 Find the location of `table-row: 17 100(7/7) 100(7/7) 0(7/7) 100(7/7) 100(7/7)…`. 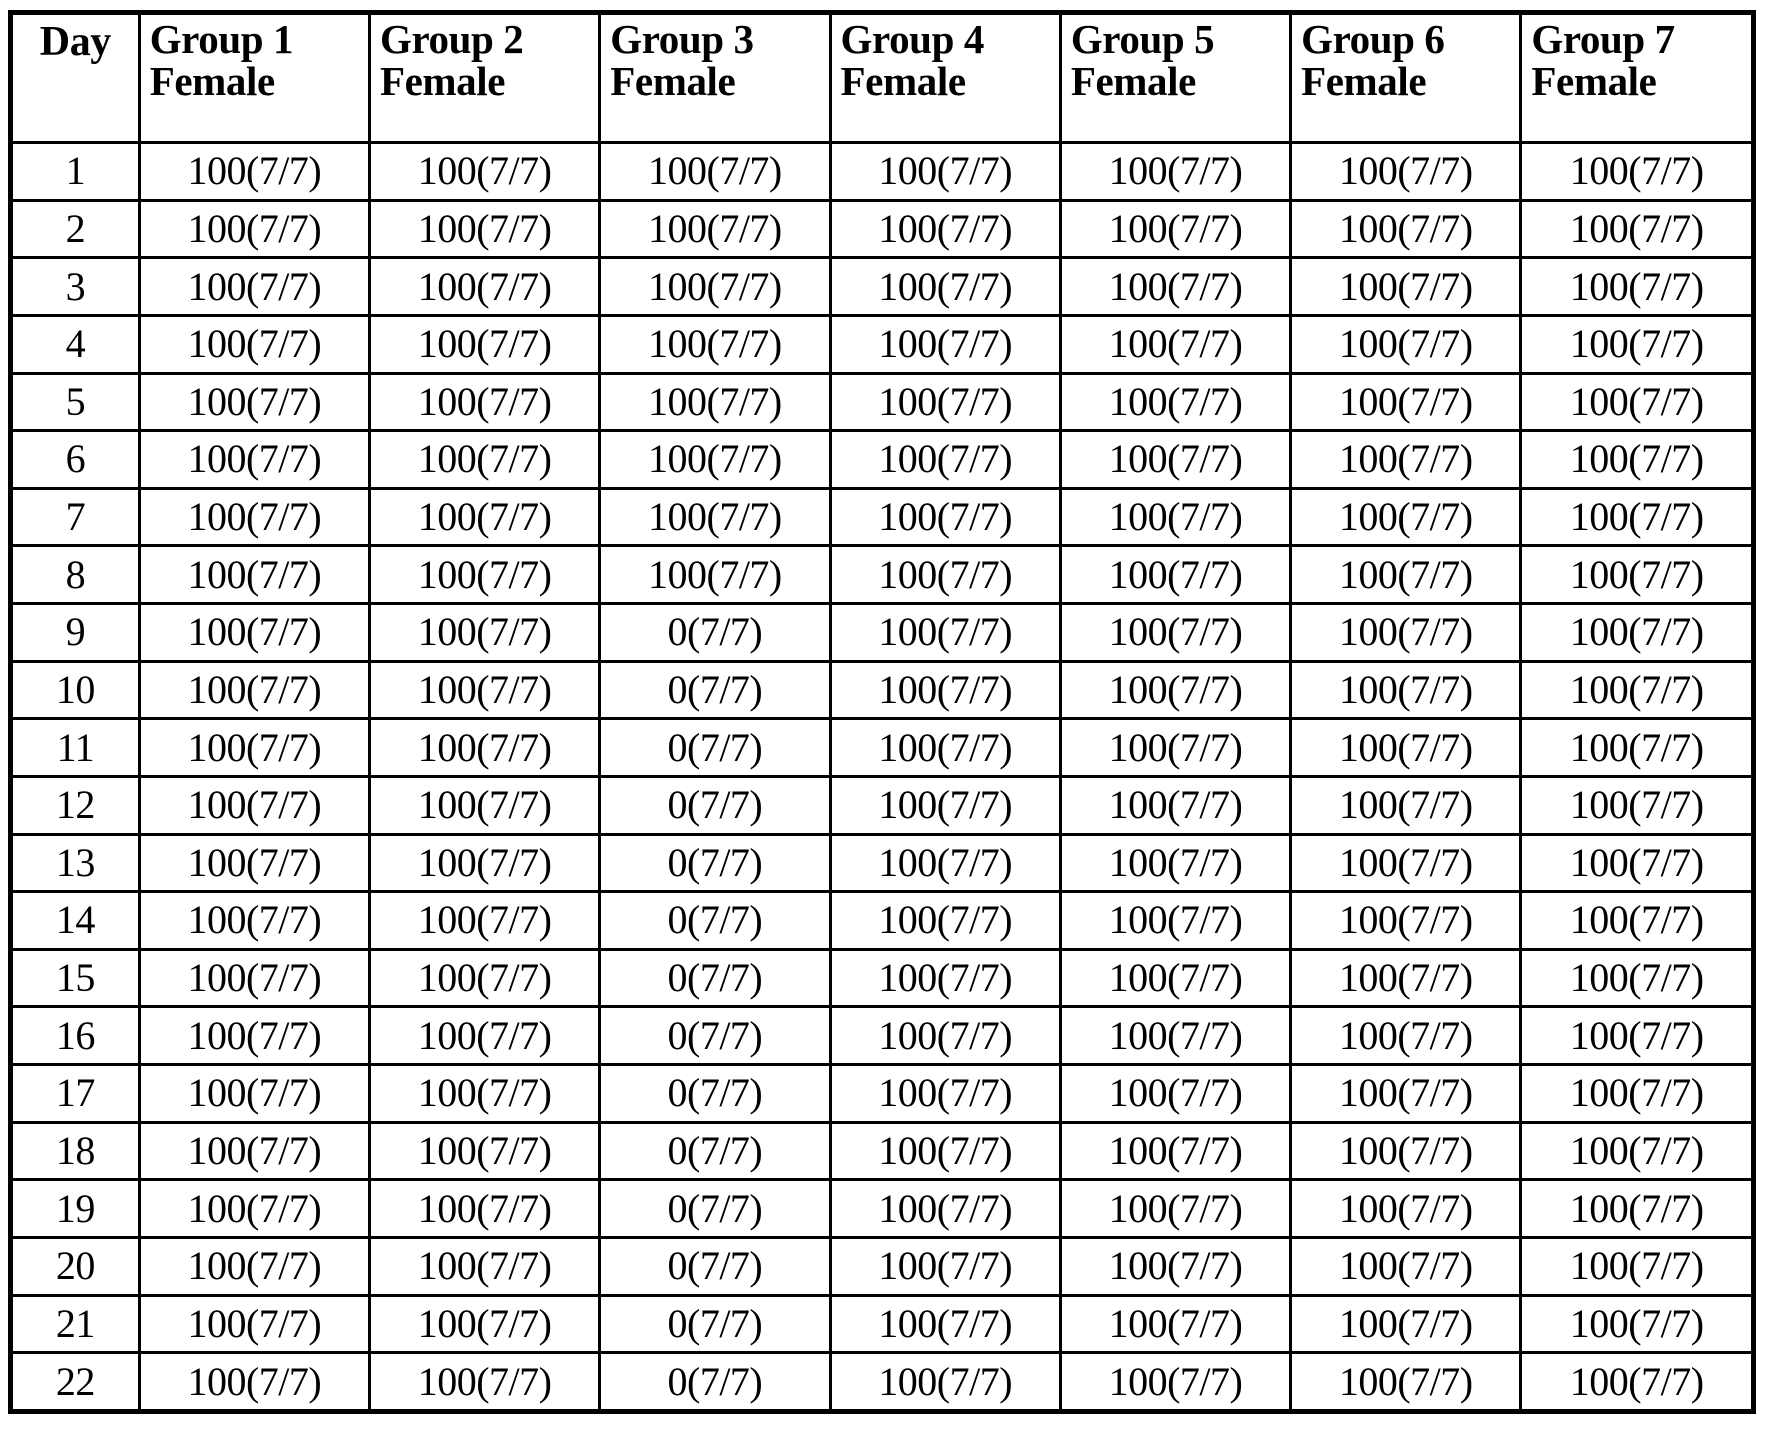

table-row: 17 100(7/7) 100(7/7) 0(7/7) 100(7/7) 100(7/7)… is located at coordinates (882, 1093).